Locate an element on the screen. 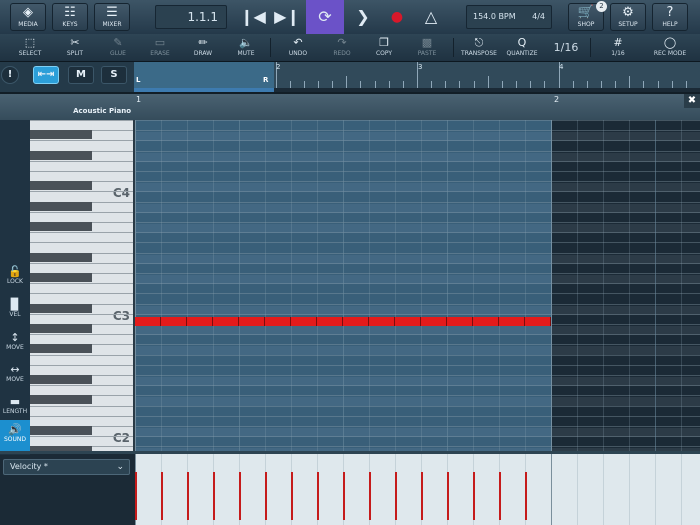  velocity-grid-line is located at coordinates (681, 489).